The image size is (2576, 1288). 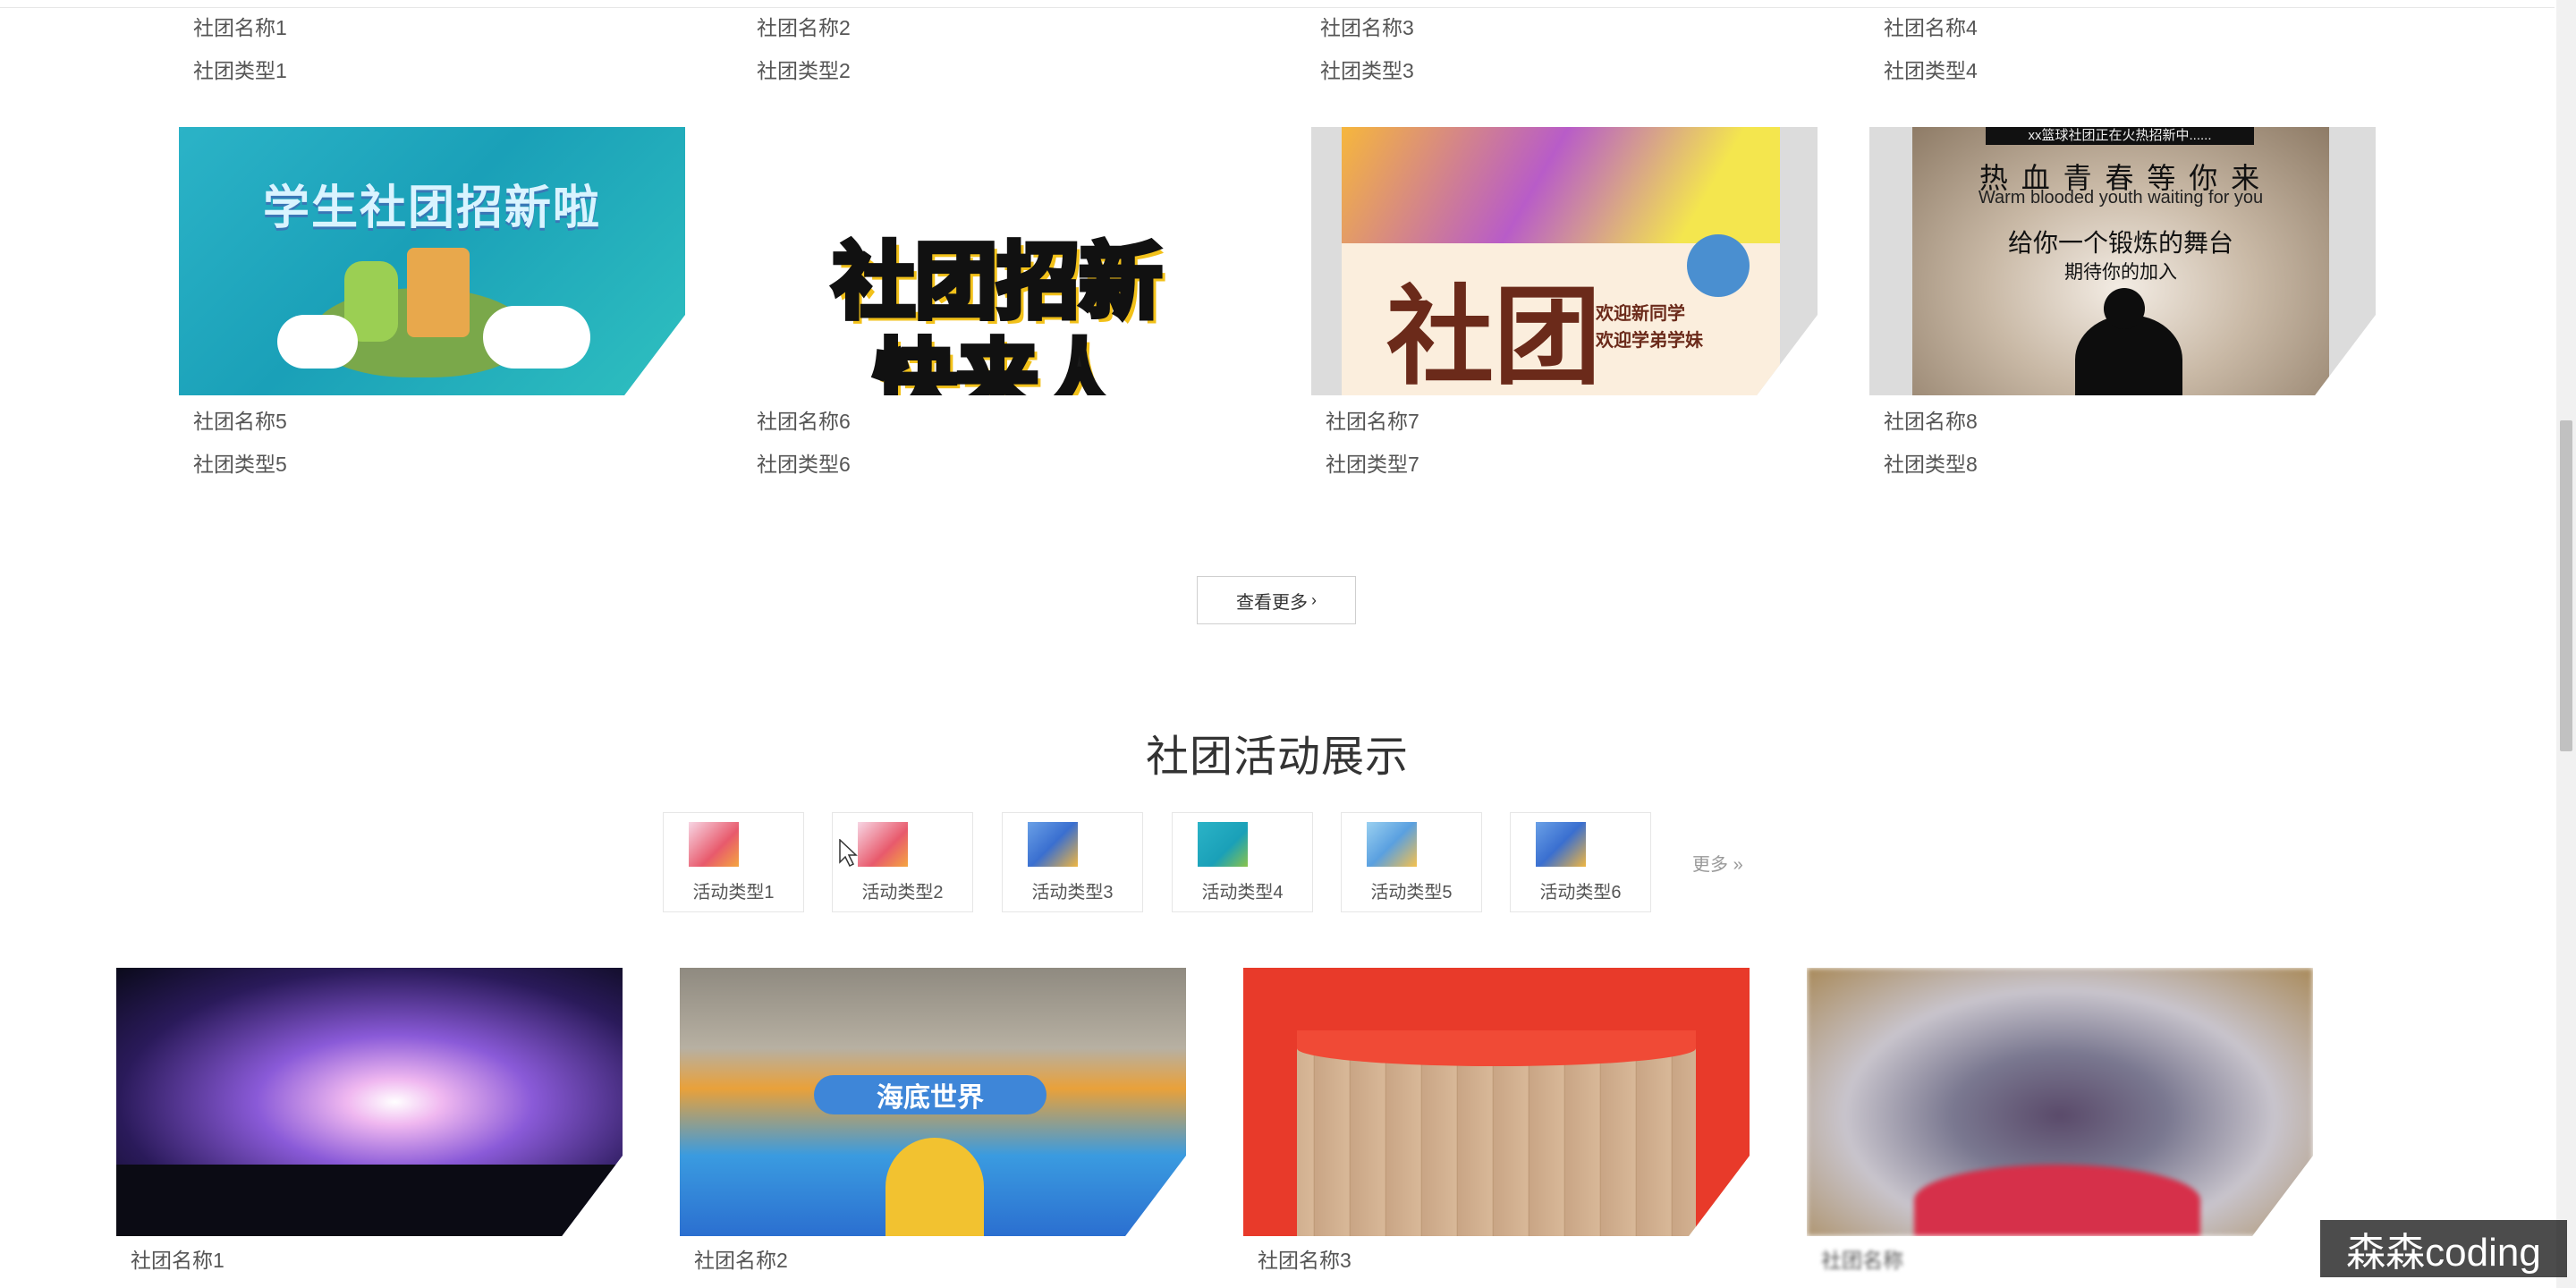 I want to click on activity-type-tab-4: 活动类型4, so click(x=1242, y=862).